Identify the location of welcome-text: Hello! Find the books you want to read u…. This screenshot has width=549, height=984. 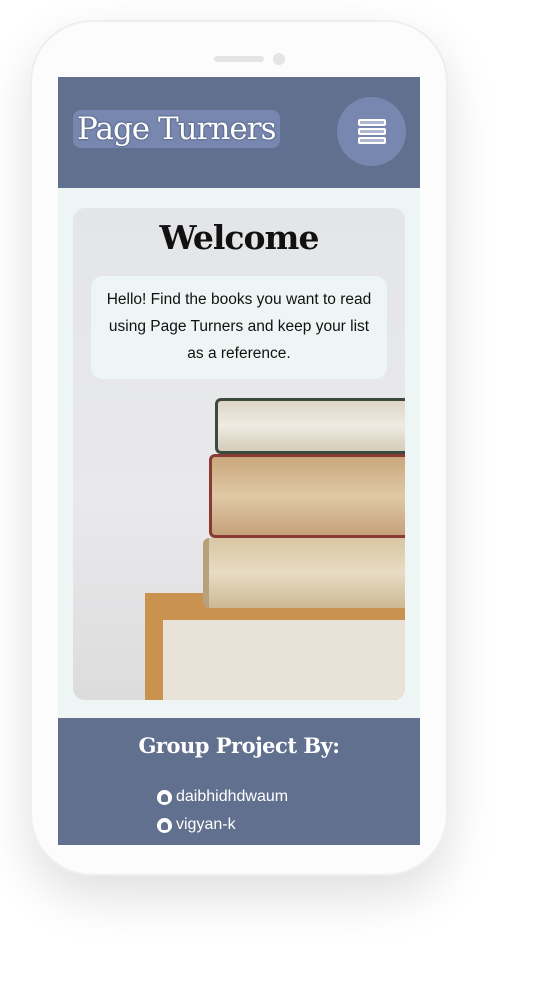
(239, 327).